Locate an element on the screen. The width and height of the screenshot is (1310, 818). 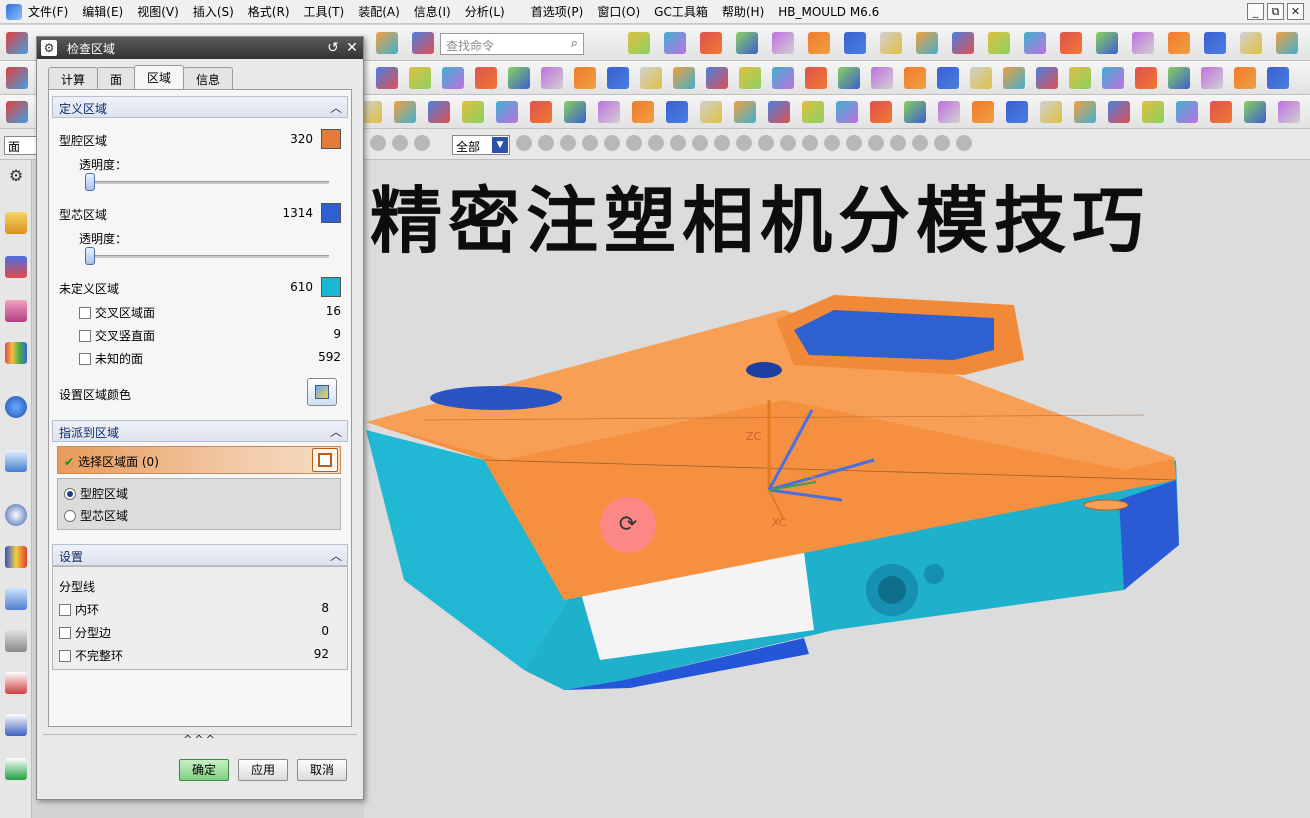
cavity-radio is located at coordinates (70, 494).